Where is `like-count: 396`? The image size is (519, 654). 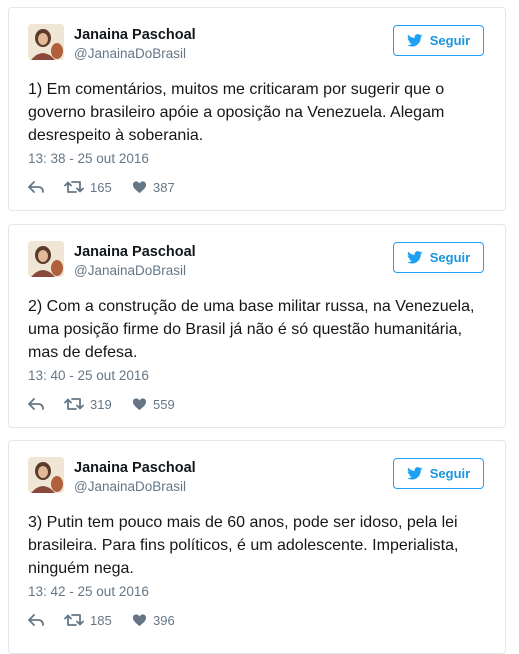
like-count: 396 is located at coordinates (164, 620).